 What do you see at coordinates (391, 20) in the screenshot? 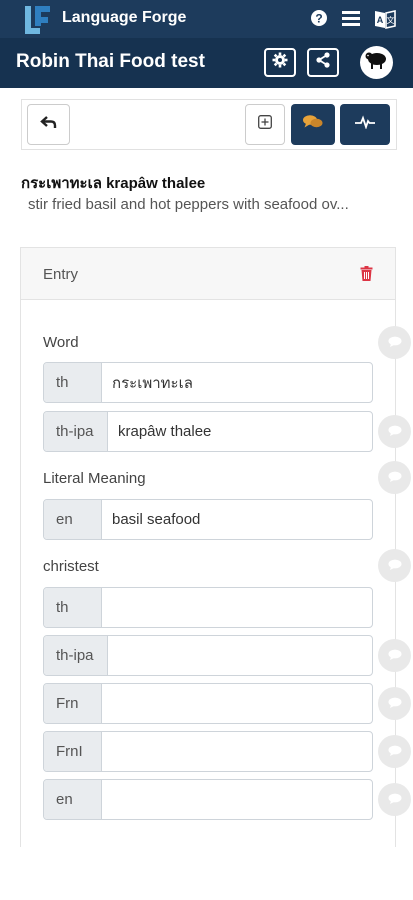
I see `svg-text: 文` at bounding box center [391, 20].